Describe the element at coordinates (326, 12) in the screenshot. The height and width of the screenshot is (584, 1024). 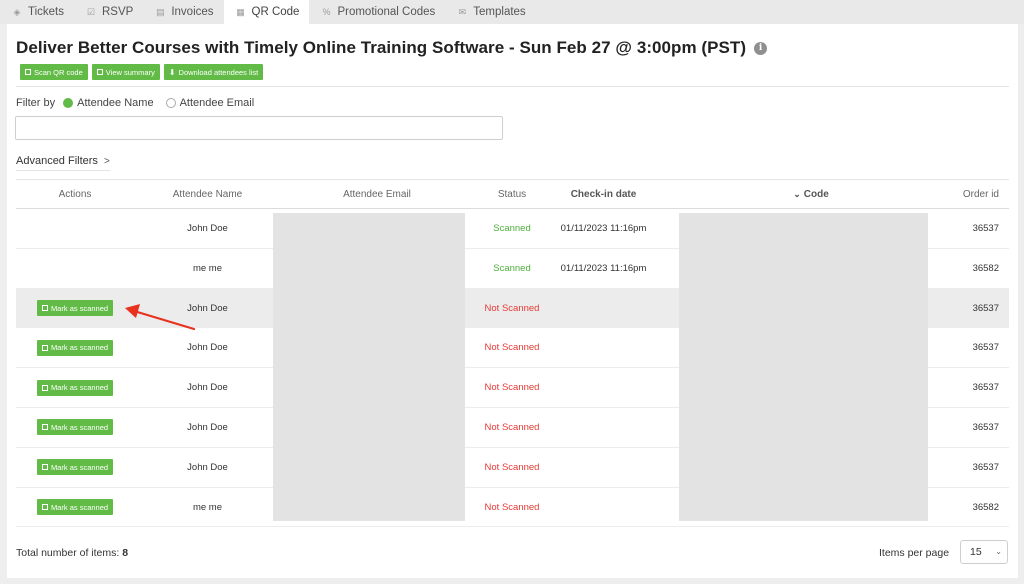
I see `percent-icon: %` at that location.